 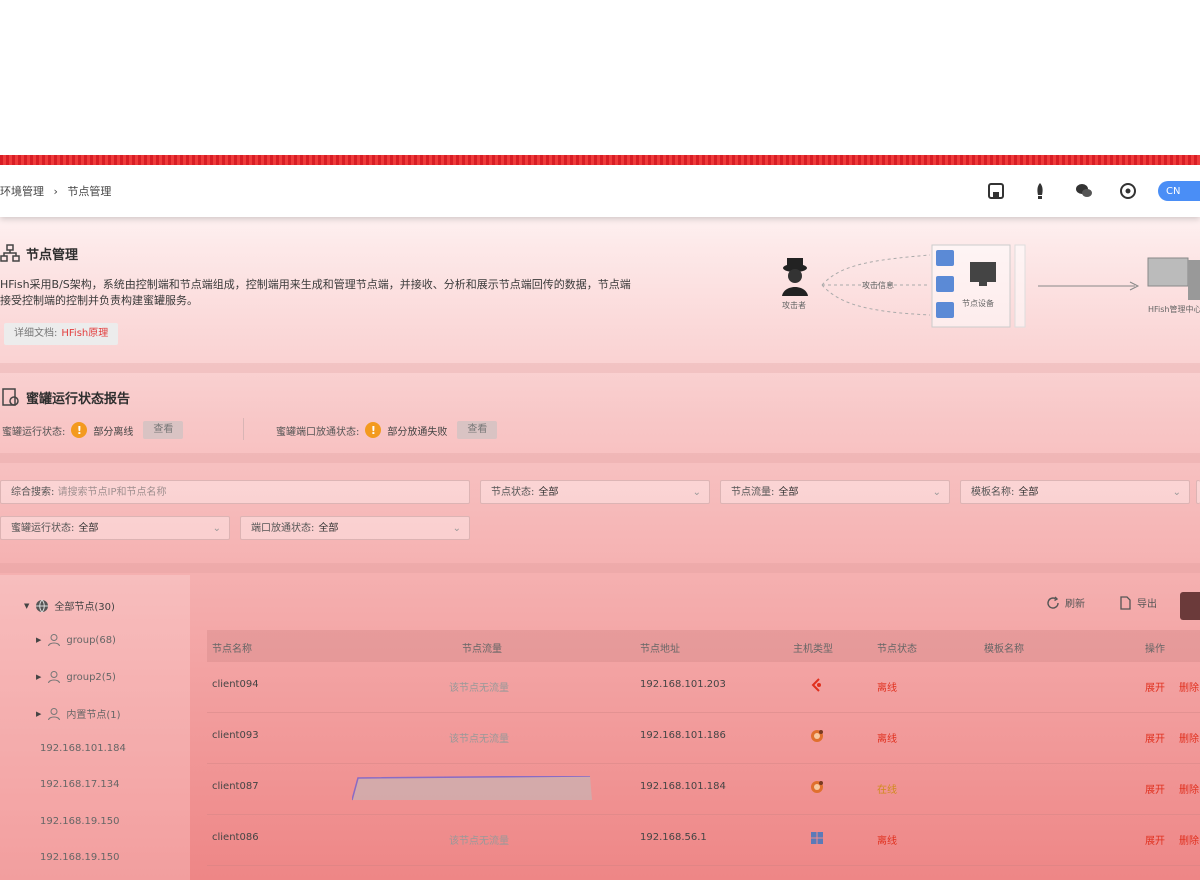 I want to click on tree-group-label: 内置节点(1), so click(x=93, y=715).